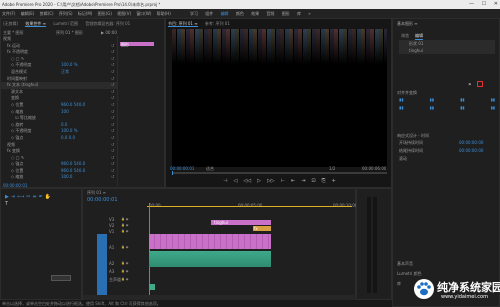 This screenshot has width=500, height=307. What do you see at coordinates (249, 206) in the screenshot?
I see `work-area-bar` at bounding box center [249, 206].